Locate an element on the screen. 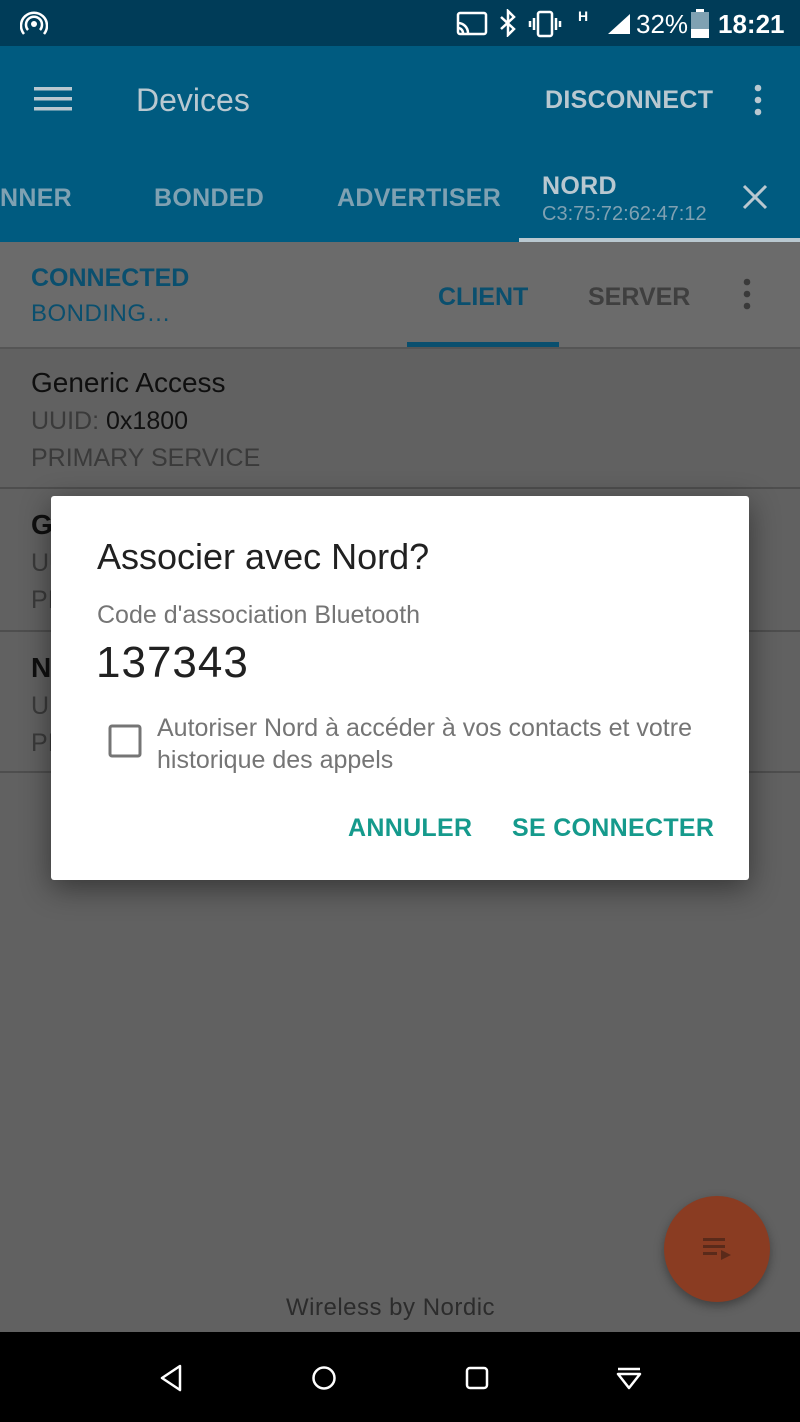  pairing-code: 137343 is located at coordinates (172, 662).